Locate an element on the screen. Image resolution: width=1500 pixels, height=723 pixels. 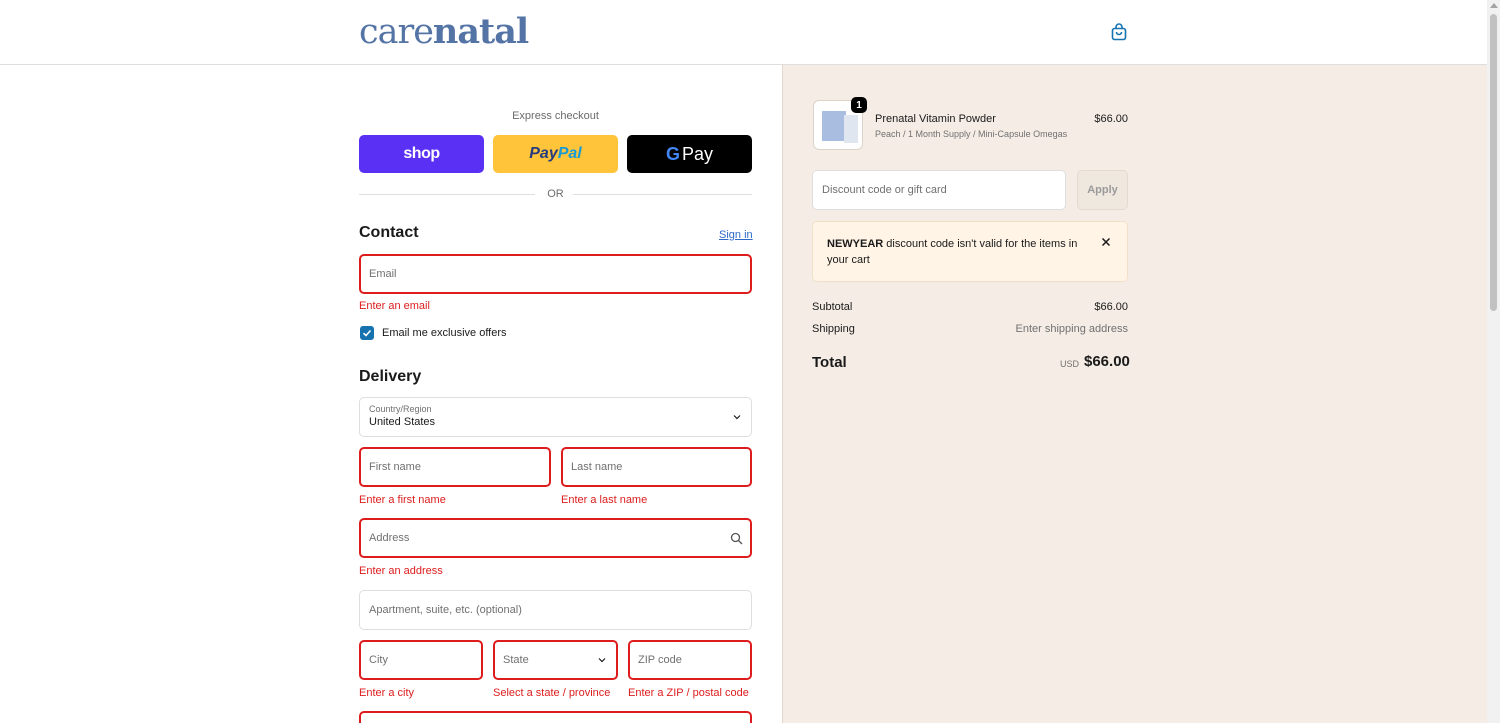
phone-field is located at coordinates (555, 717).